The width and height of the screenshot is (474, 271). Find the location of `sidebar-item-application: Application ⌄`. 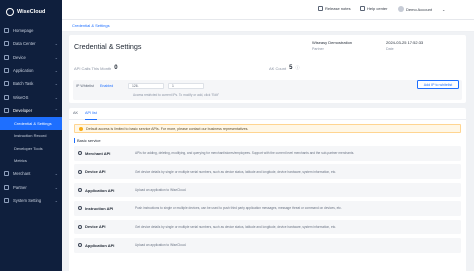

sidebar-item-application: Application ⌄ is located at coordinates (31, 70).